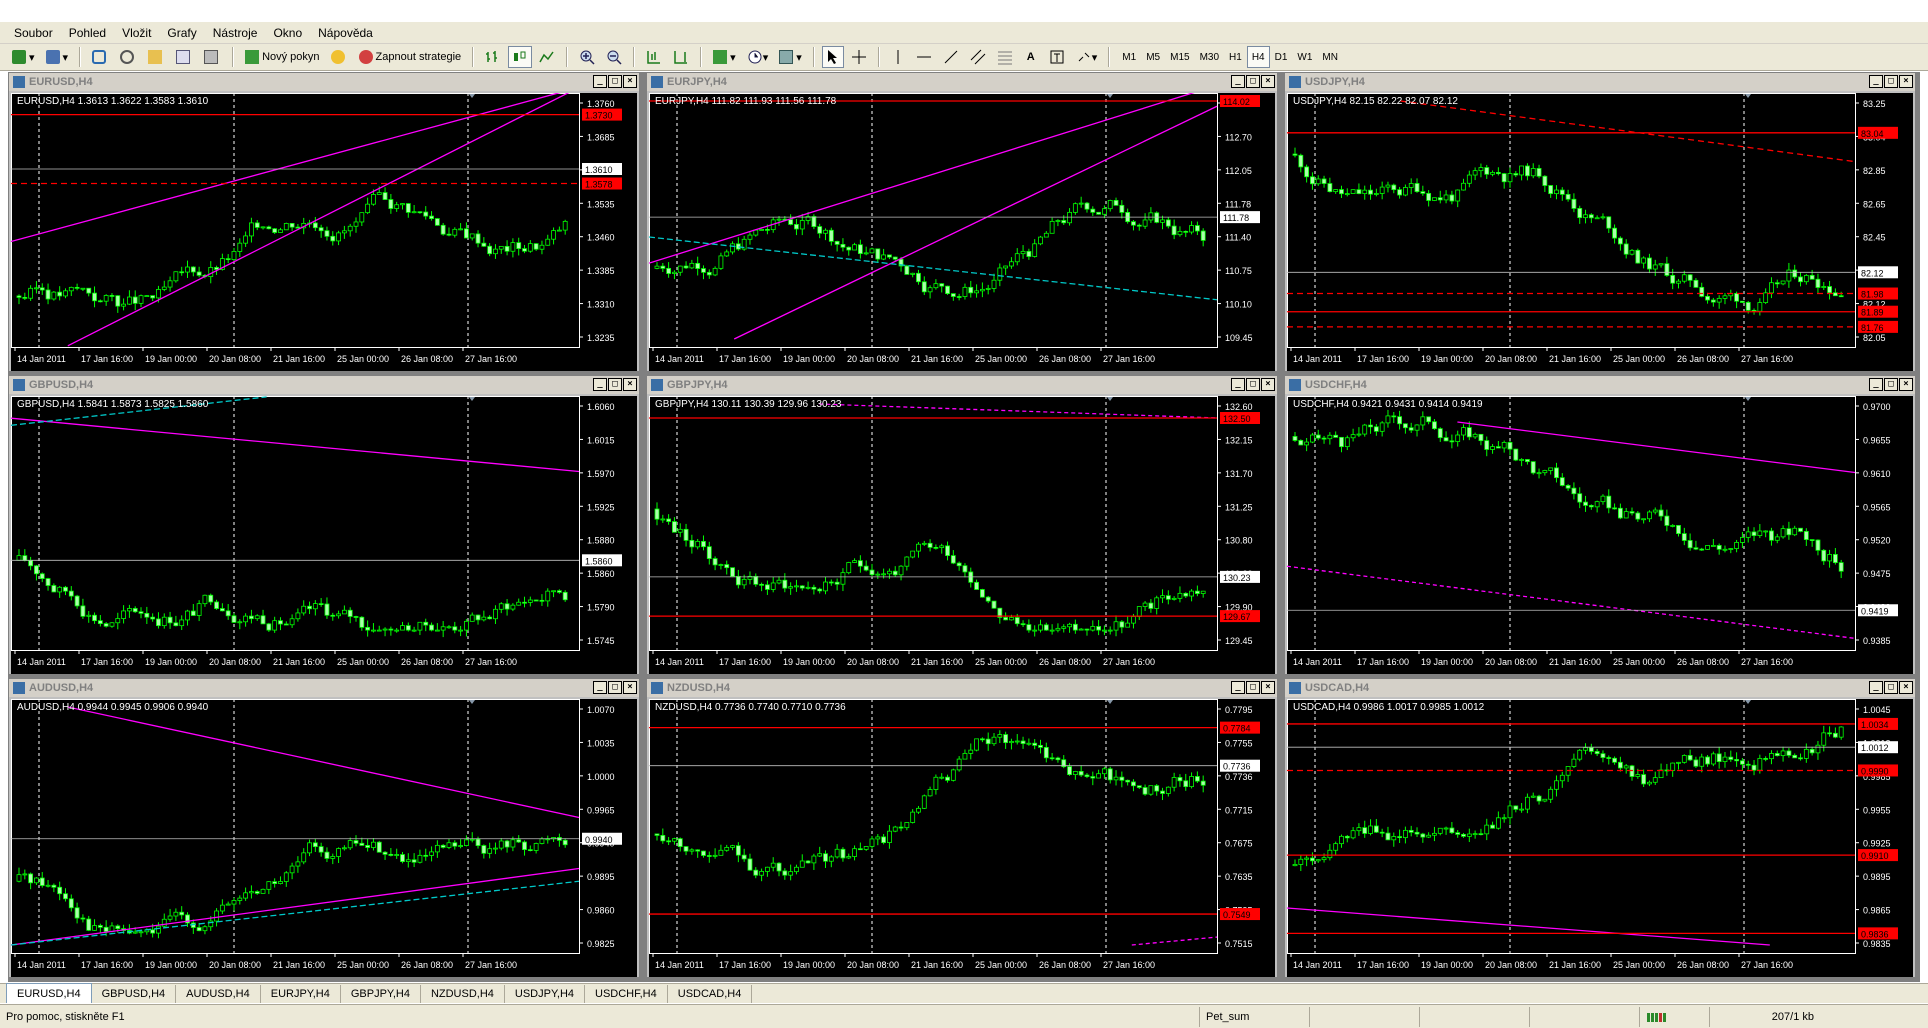 The width and height of the screenshot is (1928, 1028). What do you see at coordinates (1129, 57) in the screenshot?
I see `timeframe-m1: M1` at bounding box center [1129, 57].